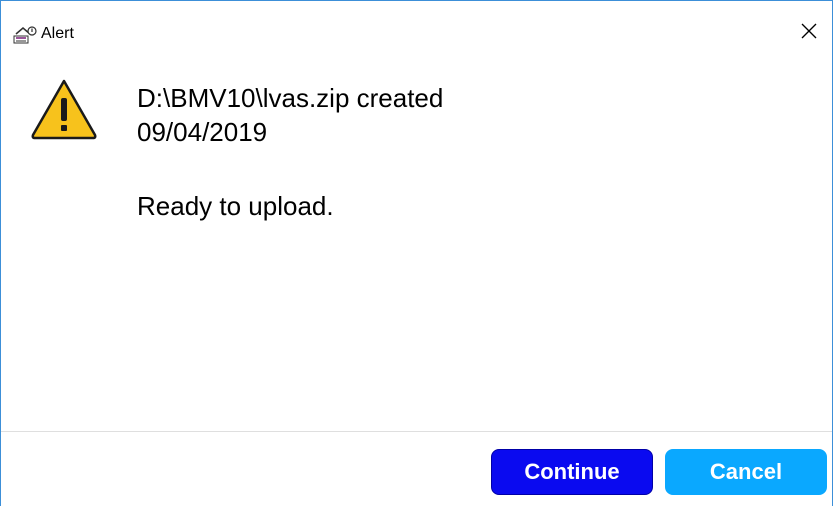  Describe the element at coordinates (202, 132) in the screenshot. I see `message-line-date: 09/04/2019` at that location.